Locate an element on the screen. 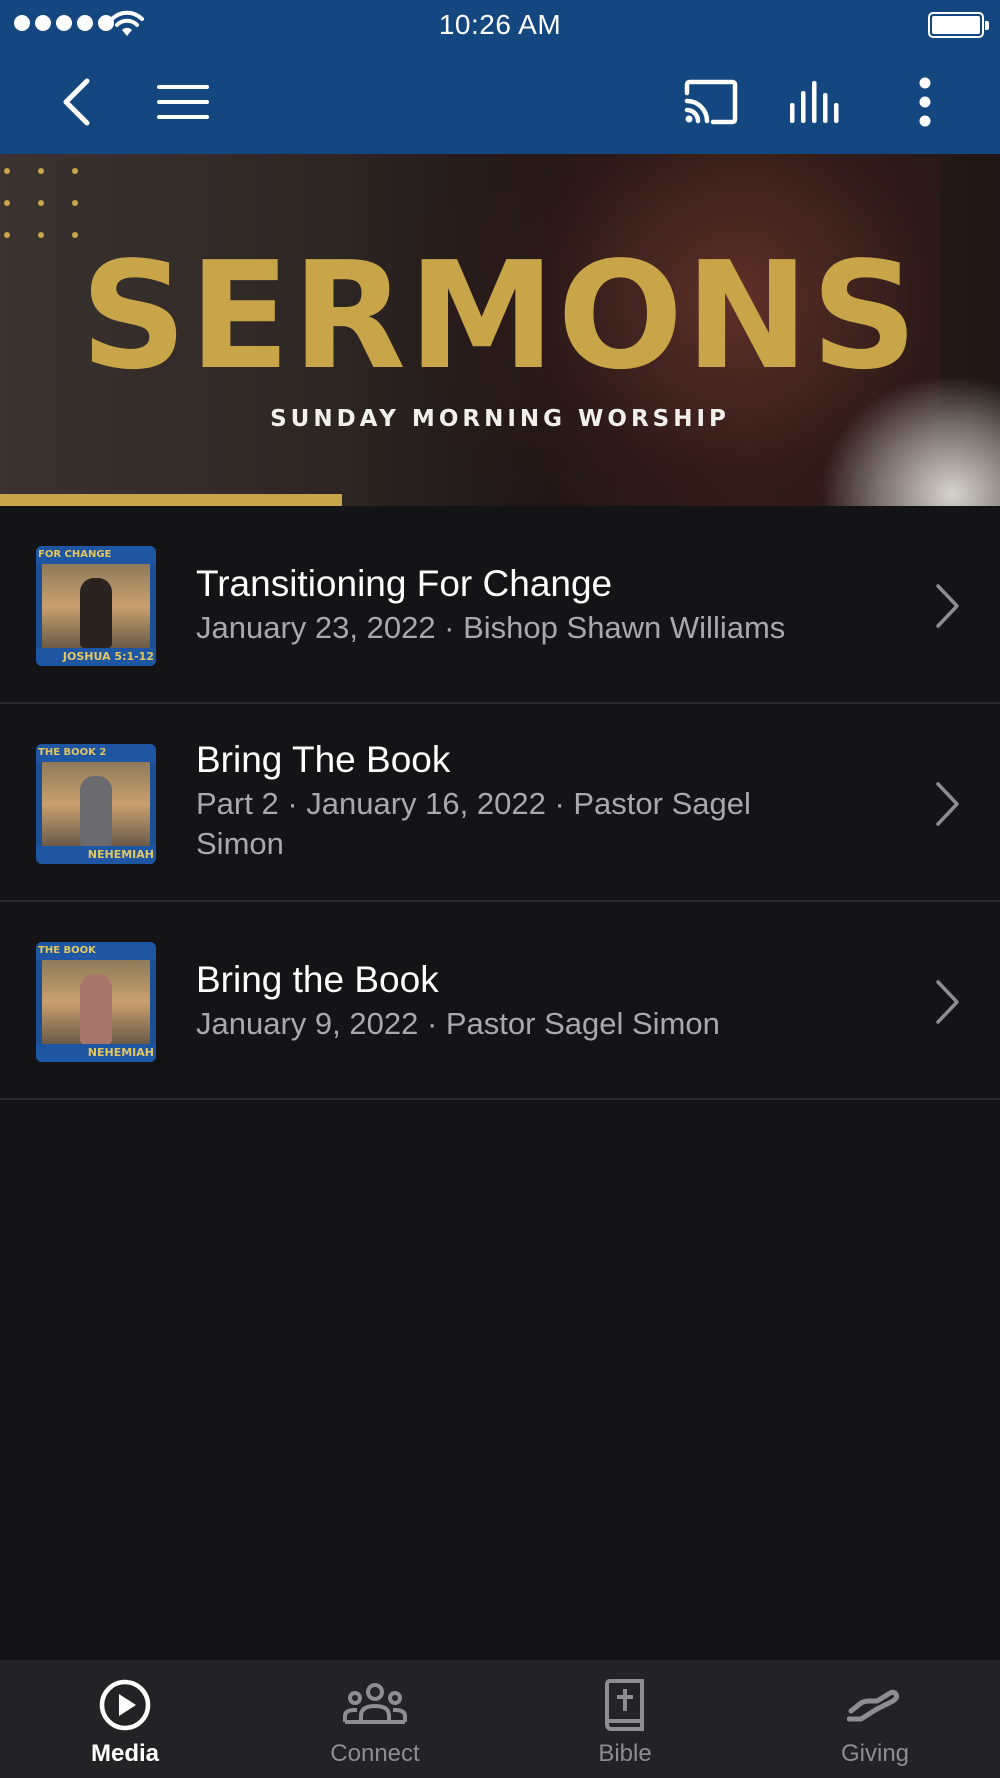  status-bar: 10:26 AM is located at coordinates (500, 25).